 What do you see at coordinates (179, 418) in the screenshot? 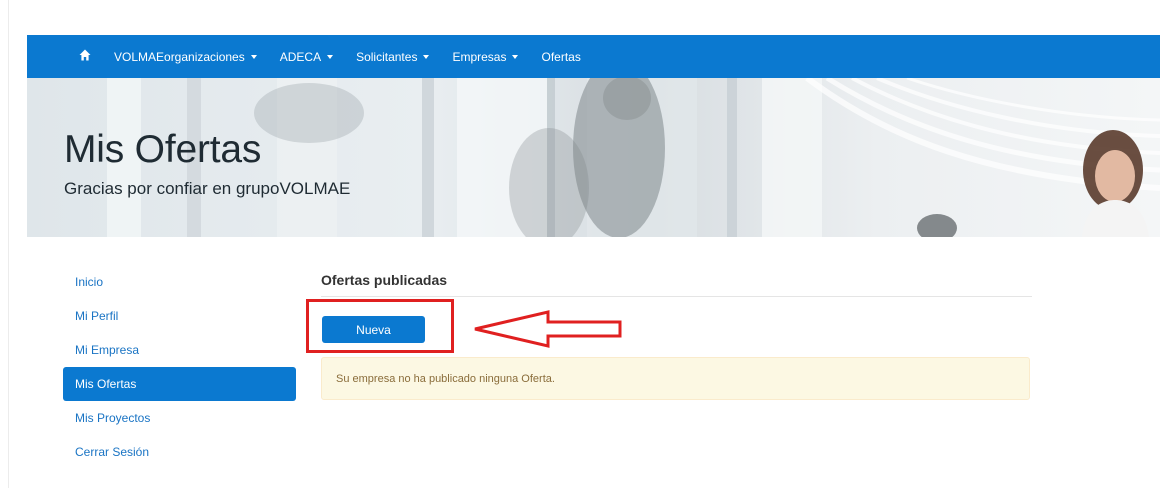
I see `sidebar-item-mis-proyectos: Mis Proyectos` at bounding box center [179, 418].